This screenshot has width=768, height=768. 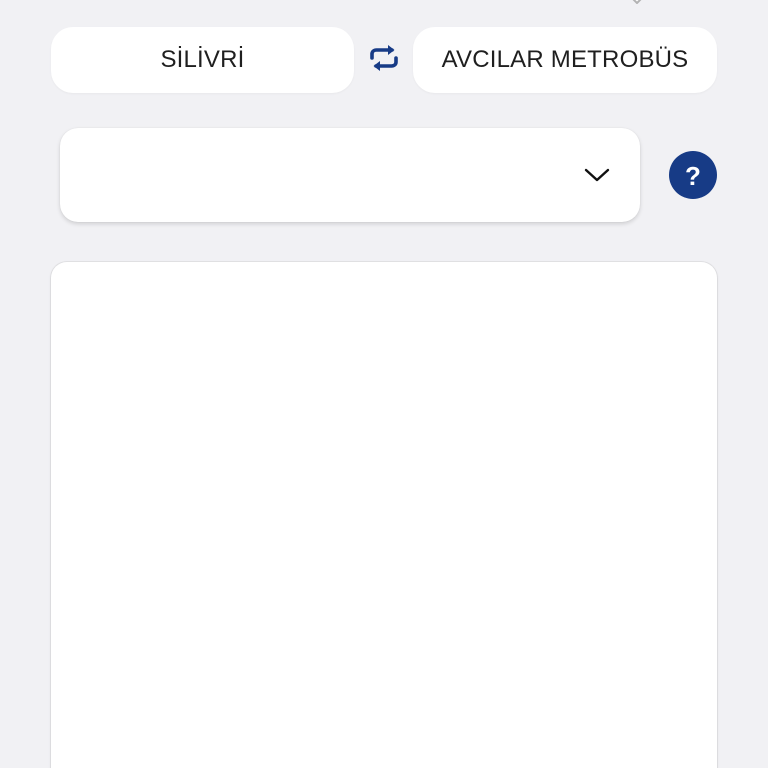 I want to click on swap-arrows-icon, so click(x=384, y=60).